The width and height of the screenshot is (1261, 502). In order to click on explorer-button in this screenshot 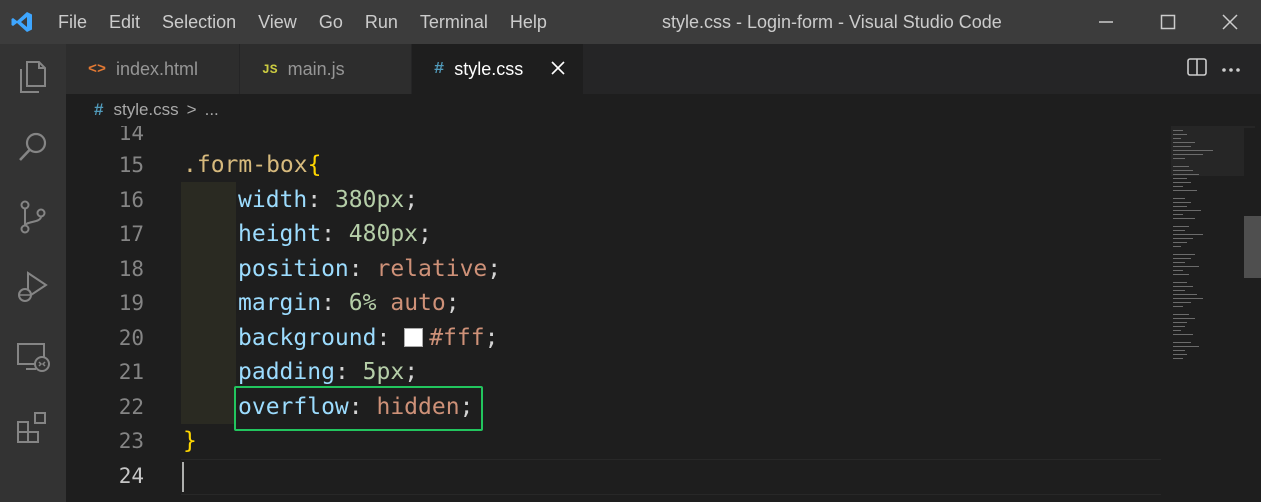, I will do `click(33, 79)`.